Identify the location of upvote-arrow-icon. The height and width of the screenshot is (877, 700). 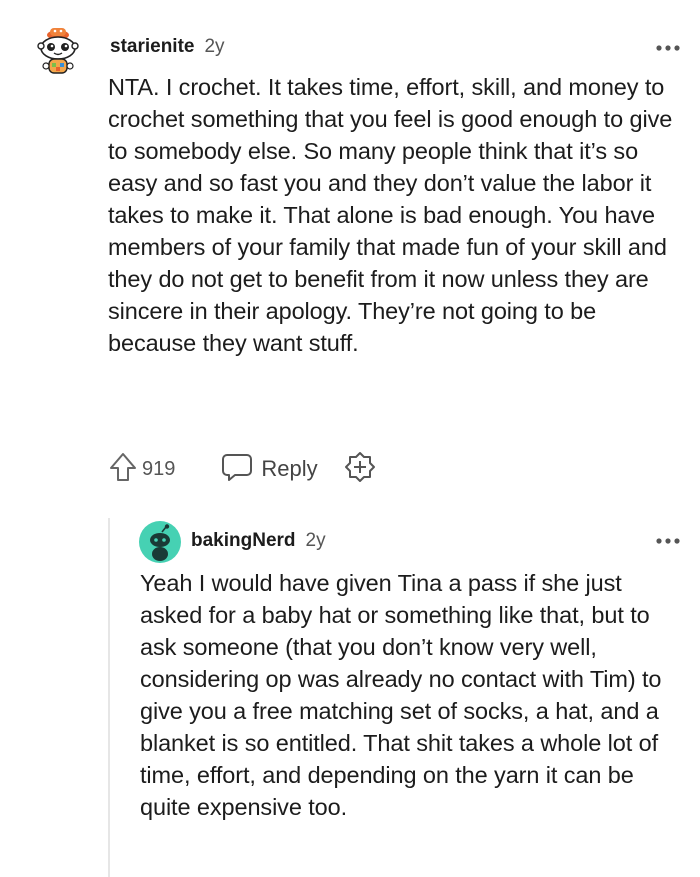
(123, 469).